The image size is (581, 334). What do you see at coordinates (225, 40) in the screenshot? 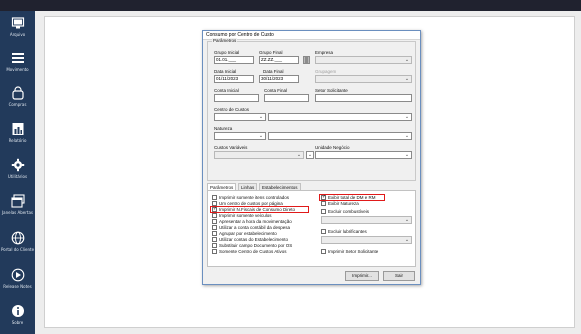
I see `group-title: Parâmetros` at bounding box center [225, 40].